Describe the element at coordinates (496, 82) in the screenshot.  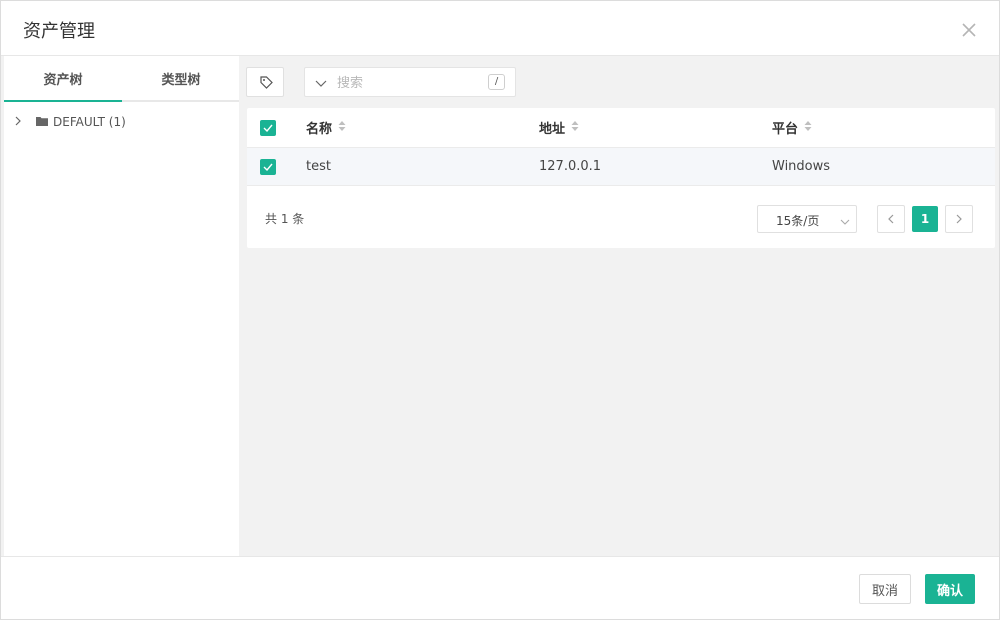
I see `search-shortcut-key: /` at that location.